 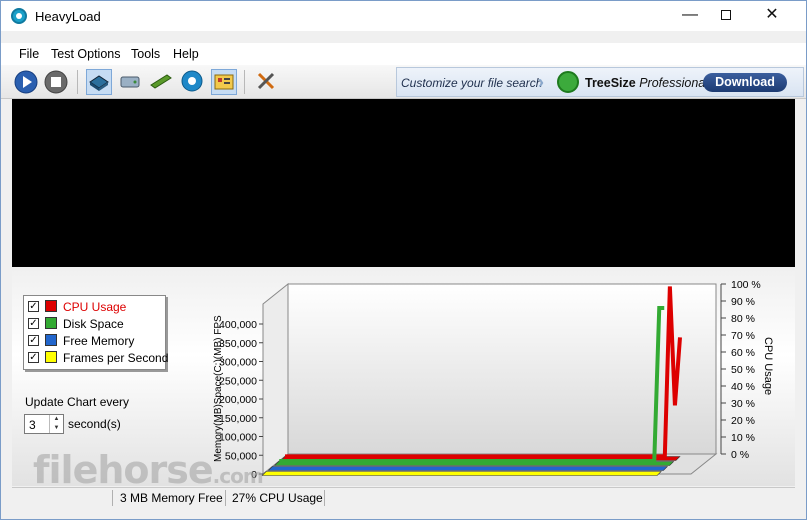 I want to click on menu-help: Help, so click(x=186, y=54).